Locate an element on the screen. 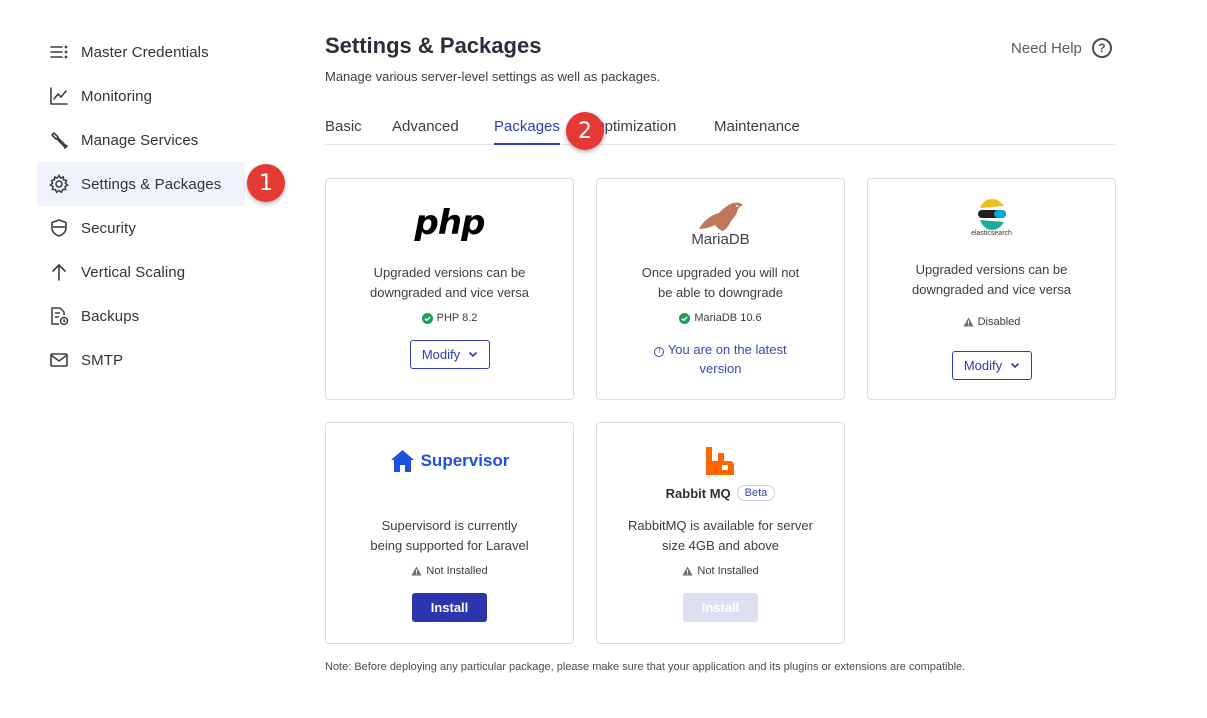 The height and width of the screenshot is (718, 1207). php-description-line2: downgraded and vice versa is located at coordinates (449, 292).